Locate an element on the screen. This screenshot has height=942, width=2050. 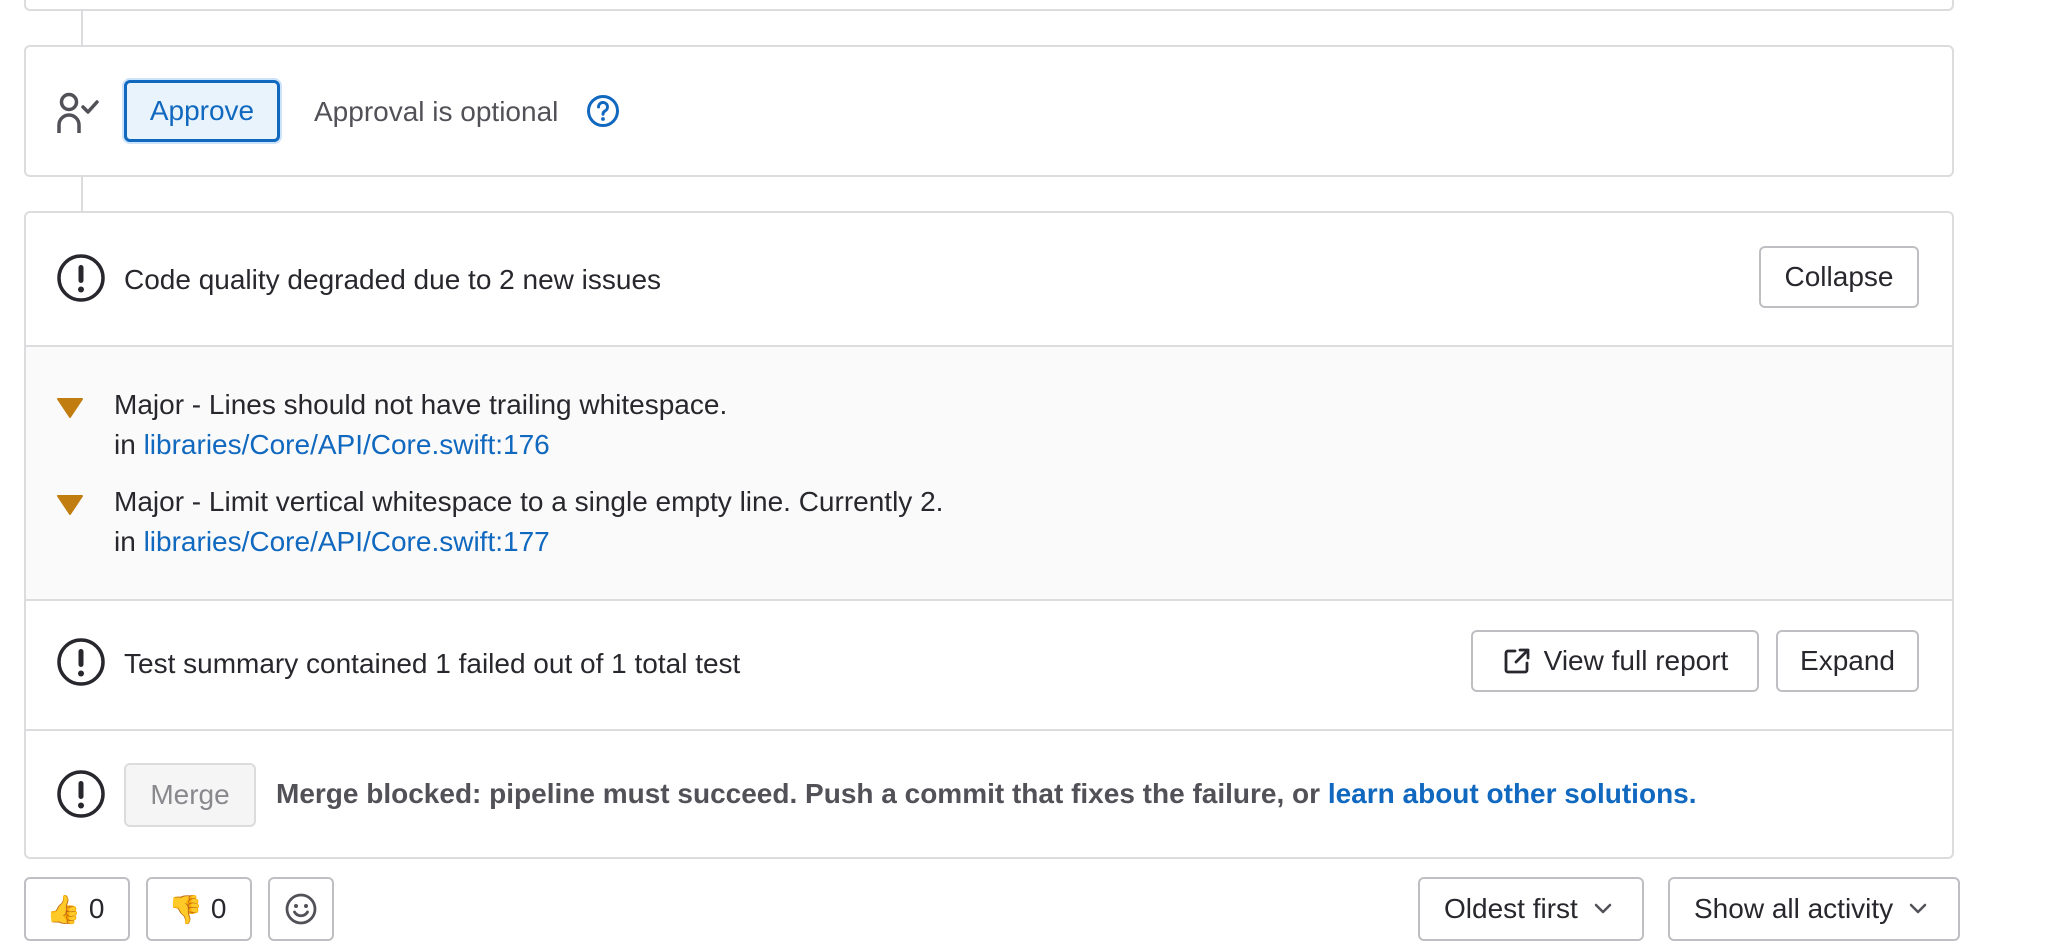
issue-file-link: libraries/Core/API/Core.swift:177 is located at coordinates (347, 541).